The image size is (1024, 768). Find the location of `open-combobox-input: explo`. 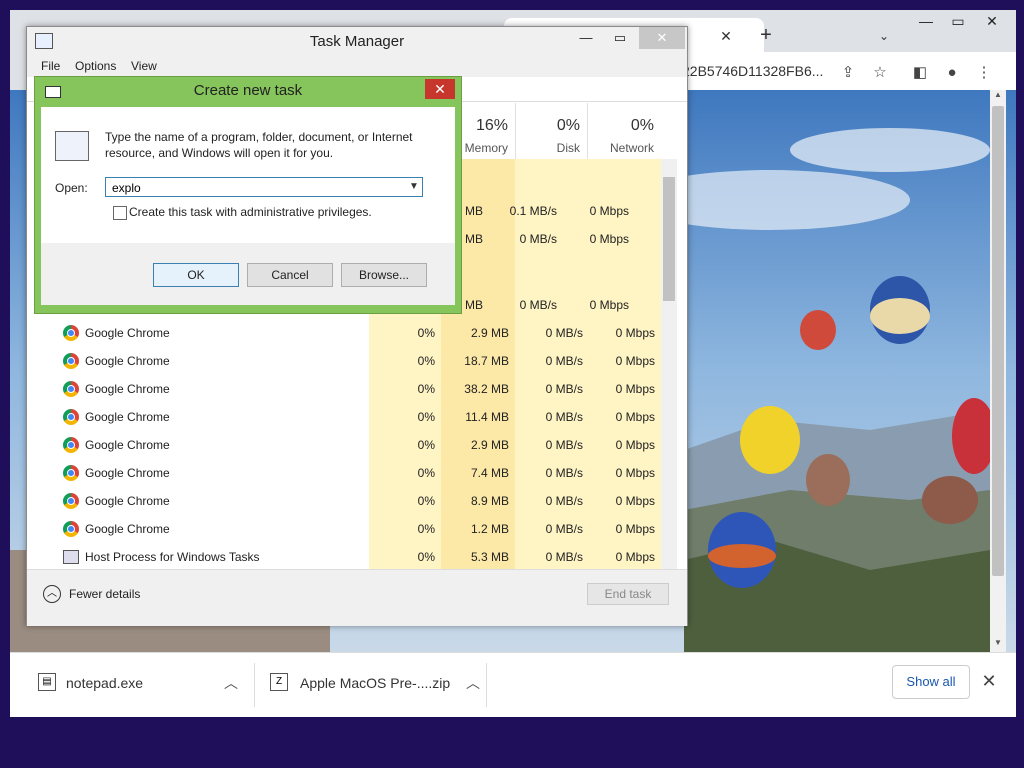

open-combobox-input: explo is located at coordinates (264, 187).